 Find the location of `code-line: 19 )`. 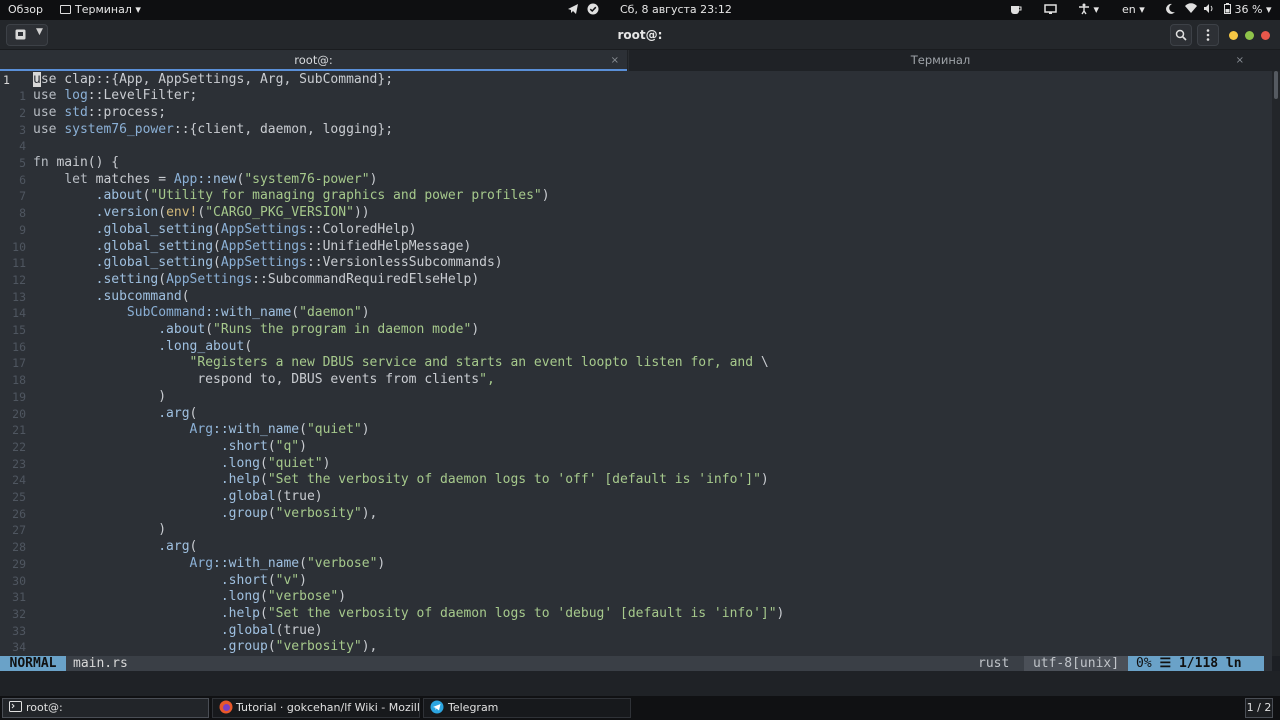

code-line: 19 ) is located at coordinates (636, 397).